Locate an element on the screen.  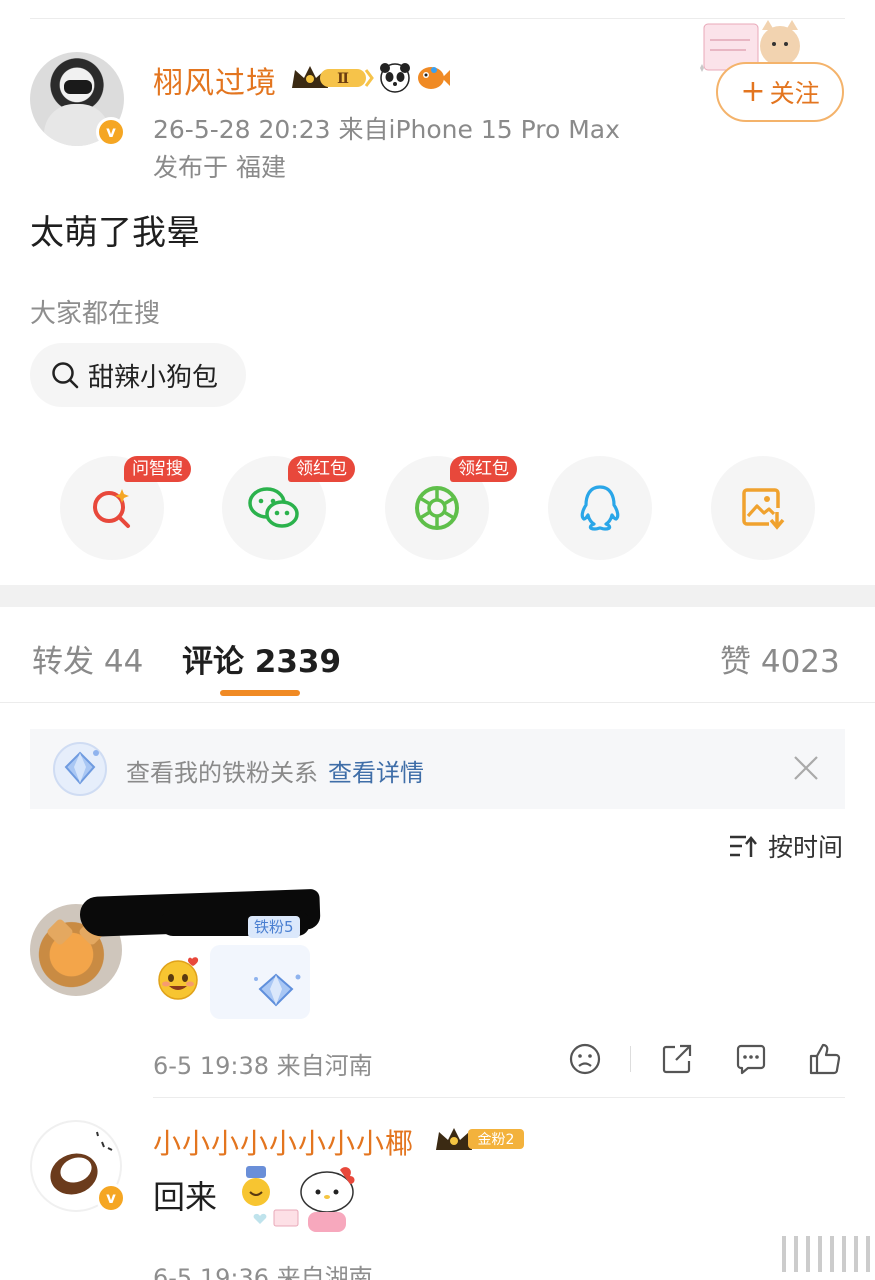
close-icon is located at coordinates (806, 768).